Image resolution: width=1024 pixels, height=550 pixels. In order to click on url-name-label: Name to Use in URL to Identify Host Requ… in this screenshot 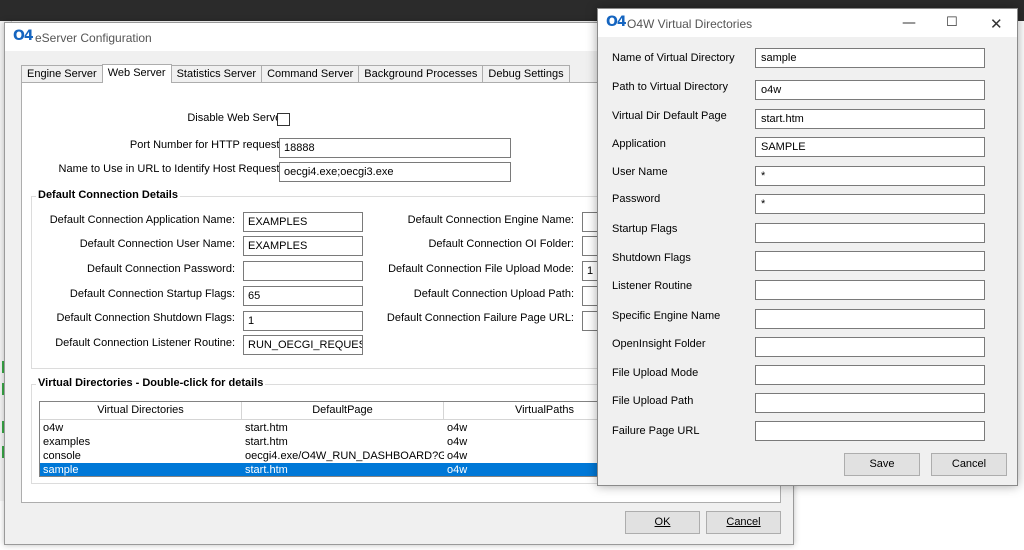, I will do `click(173, 169)`.